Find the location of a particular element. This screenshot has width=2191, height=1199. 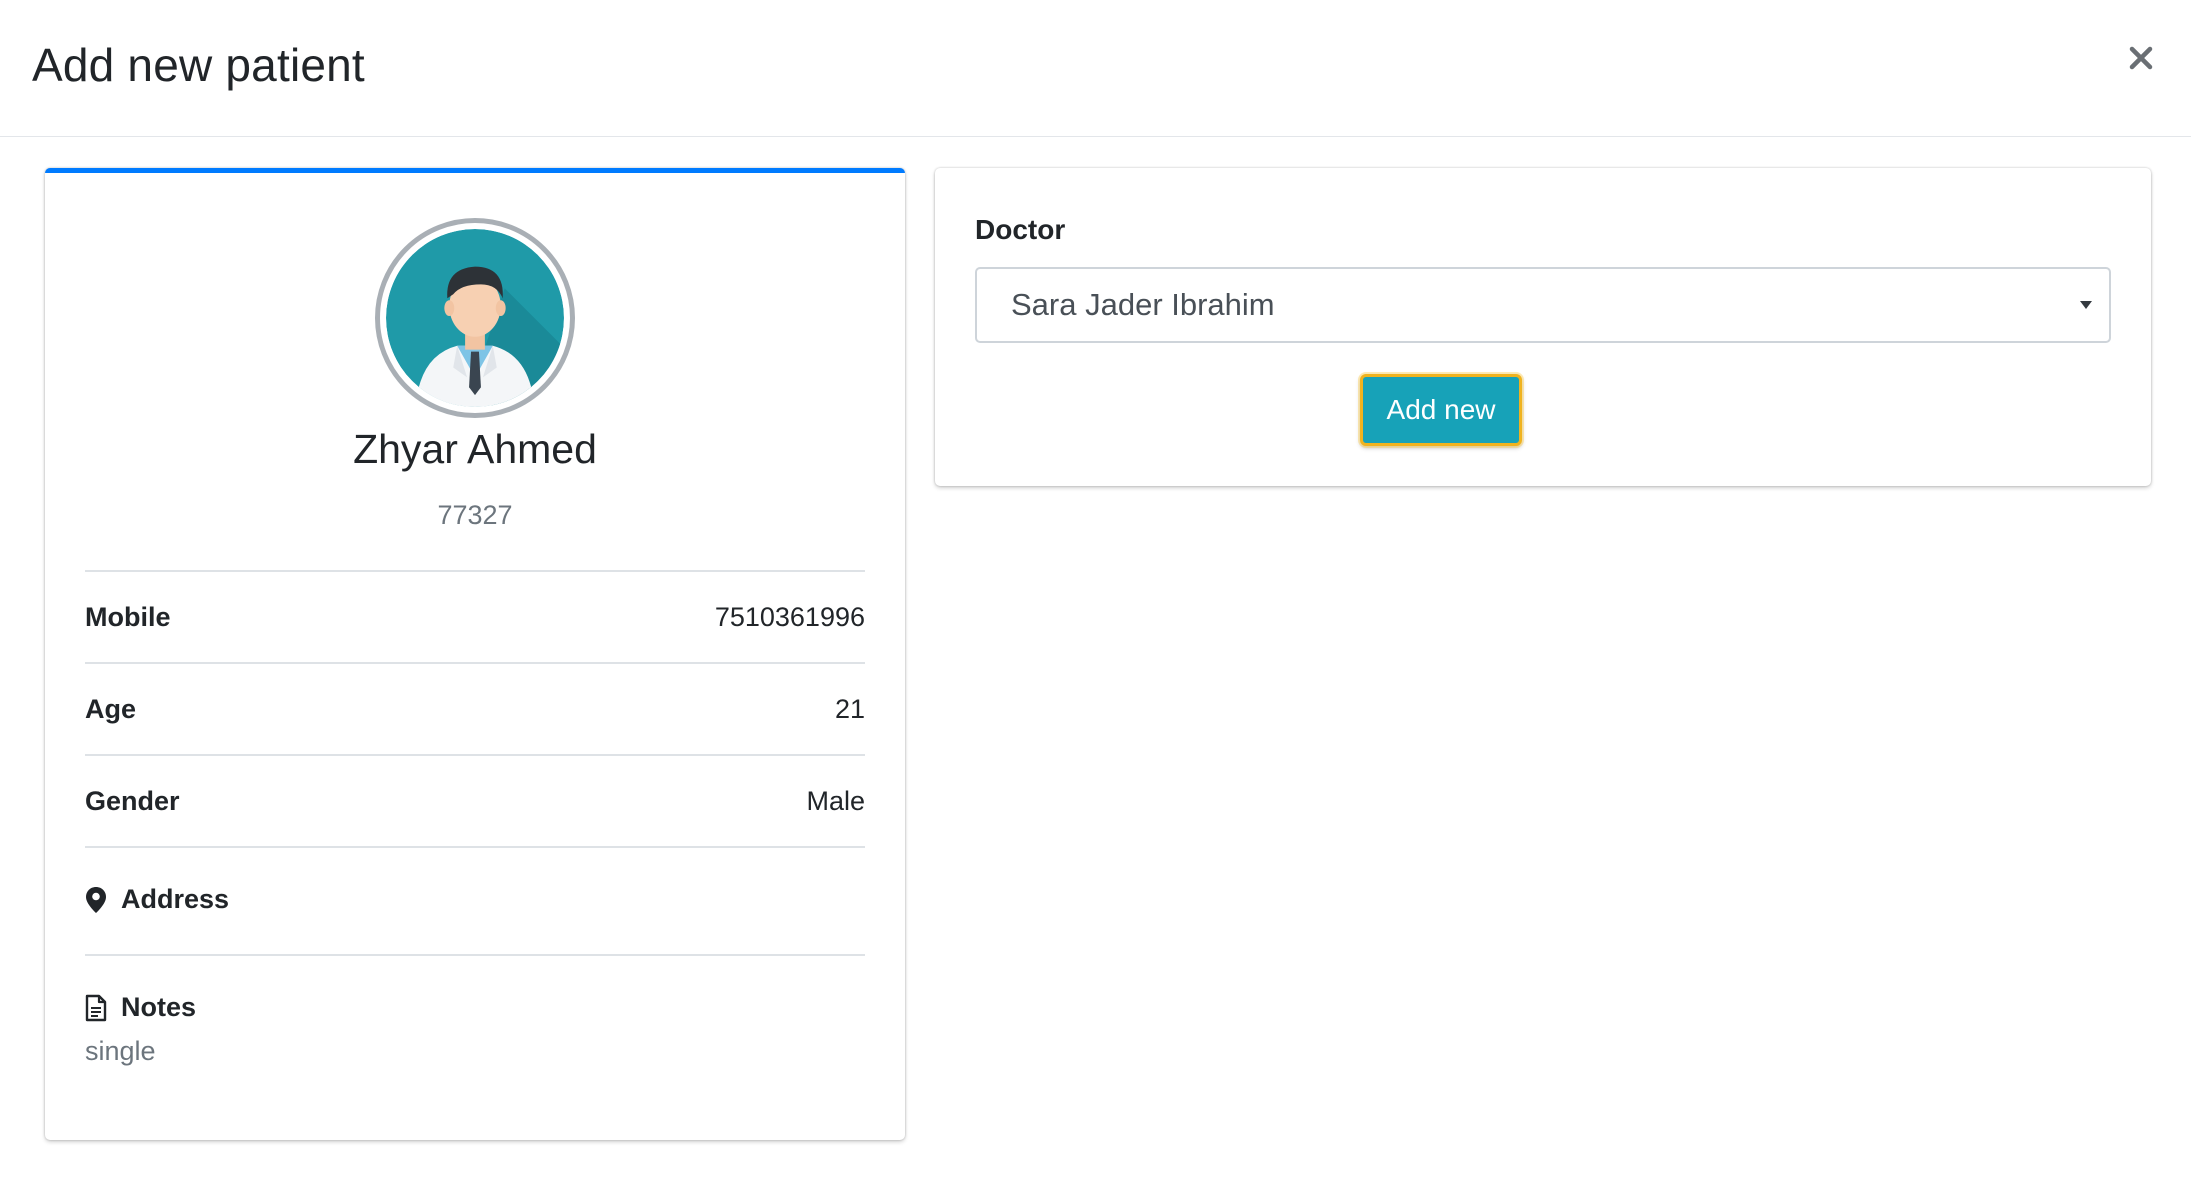

address-label: Address is located at coordinates (175, 899).